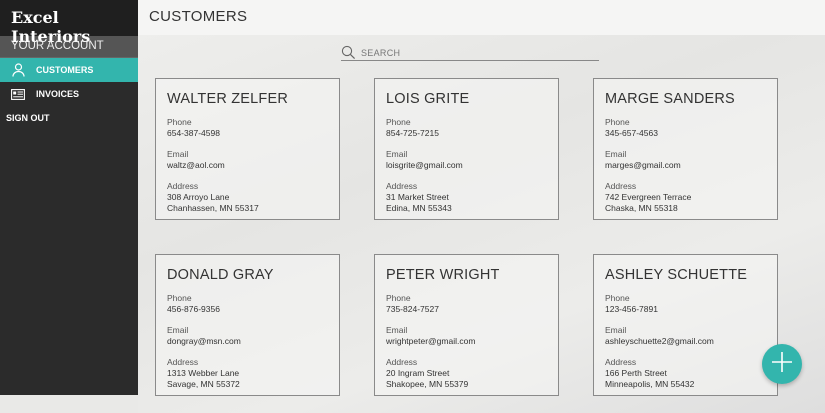 This screenshot has height=413, width=825. What do you see at coordinates (636, 373) in the screenshot?
I see `address-line1: 166 Perth Street` at bounding box center [636, 373].